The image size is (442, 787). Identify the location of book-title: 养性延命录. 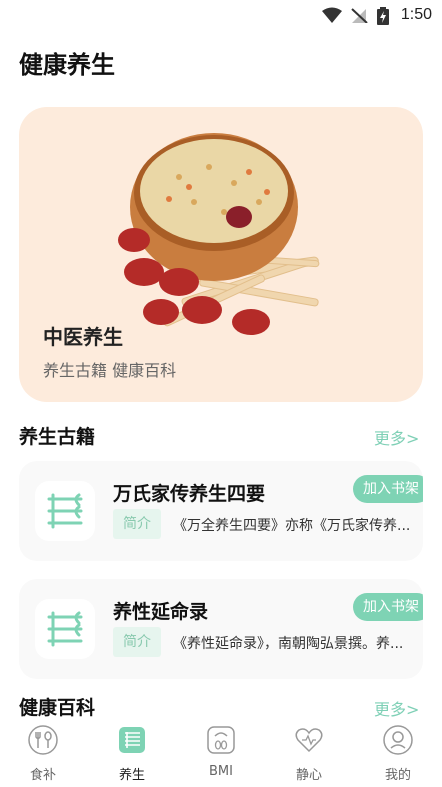
(161, 612).